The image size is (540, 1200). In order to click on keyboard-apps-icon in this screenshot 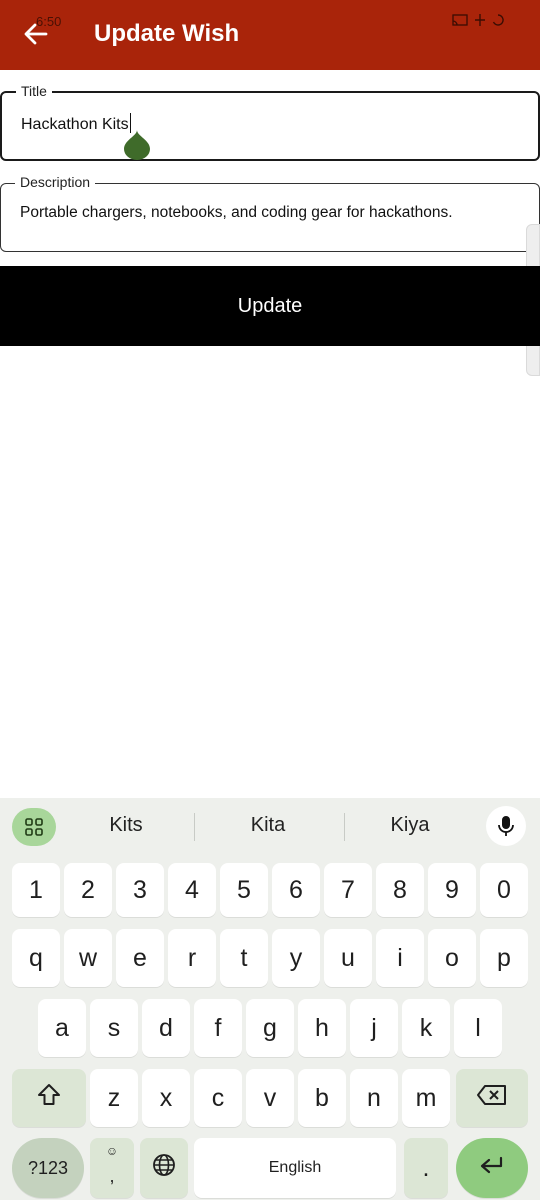, I will do `click(34, 827)`.